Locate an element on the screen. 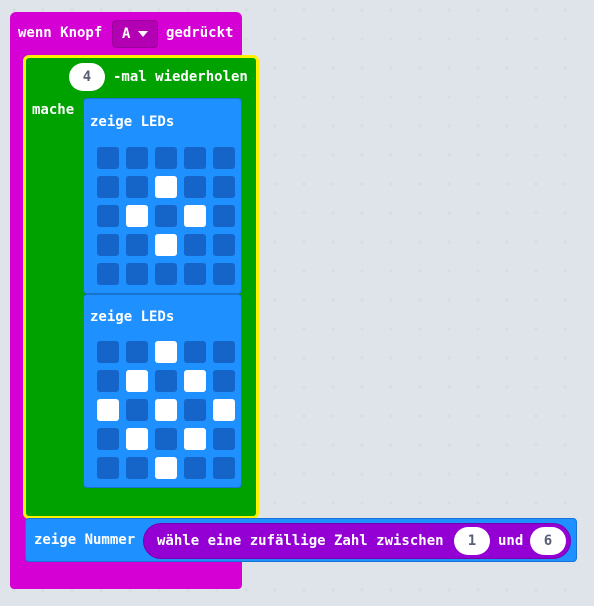 The height and width of the screenshot is (606, 594). repeat-count-input: 4 is located at coordinates (87, 77).